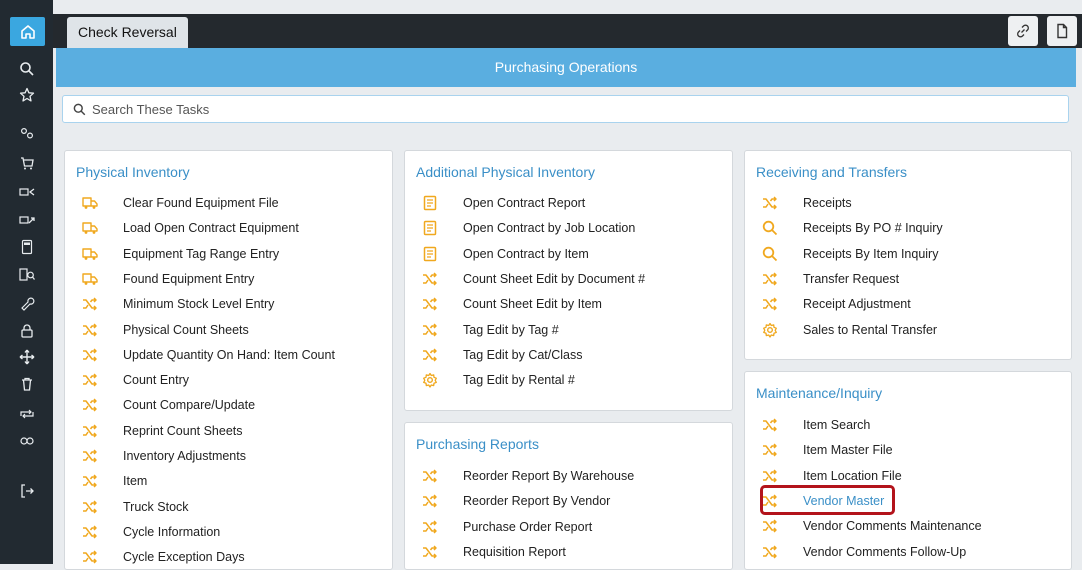 The width and height of the screenshot is (1082, 570). Describe the element at coordinates (127, 32) in the screenshot. I see `tab-check-reversal: Check Reversal` at that location.